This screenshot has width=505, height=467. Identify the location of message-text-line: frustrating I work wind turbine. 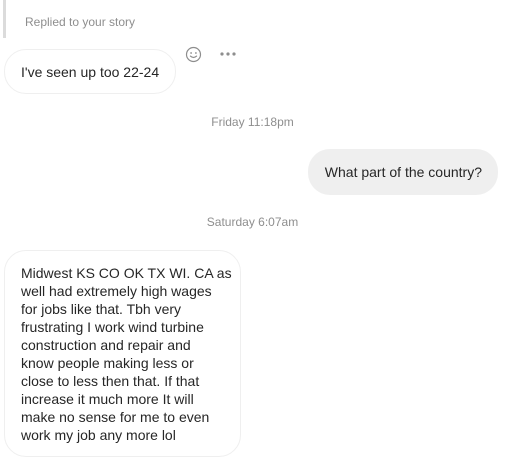
(112, 327).